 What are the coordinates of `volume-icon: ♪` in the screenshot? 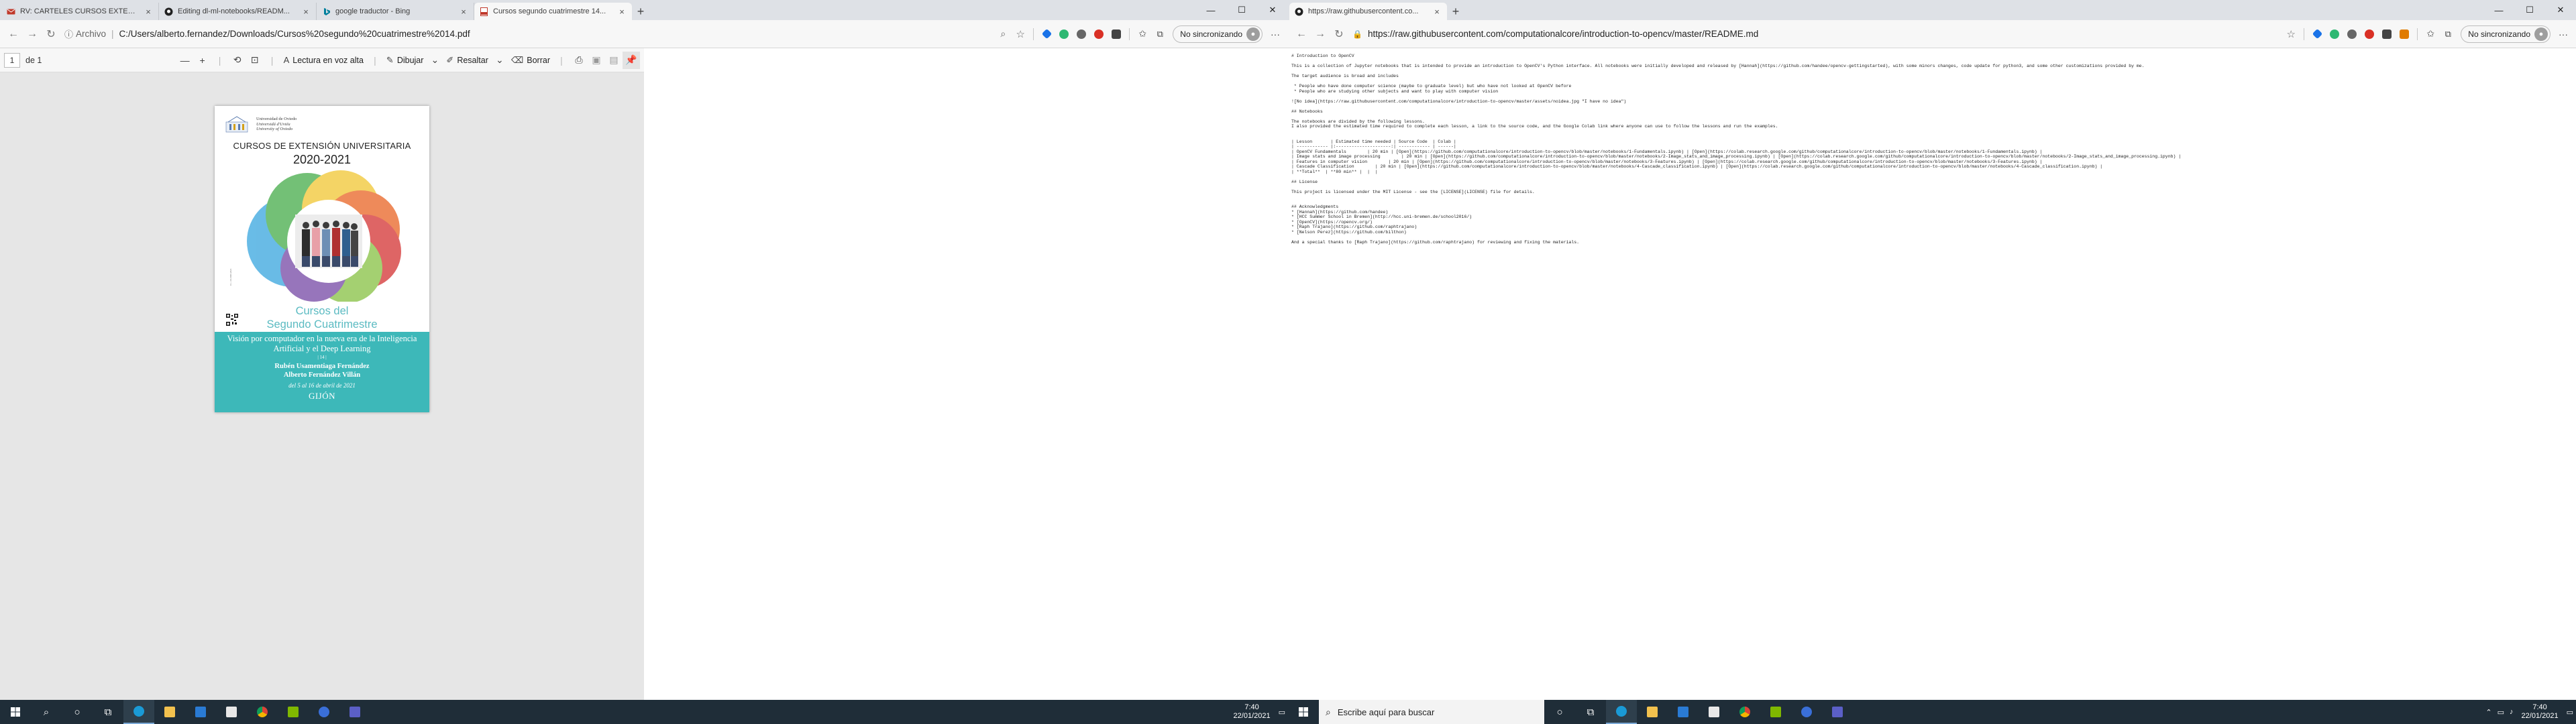 It's located at (2511, 712).